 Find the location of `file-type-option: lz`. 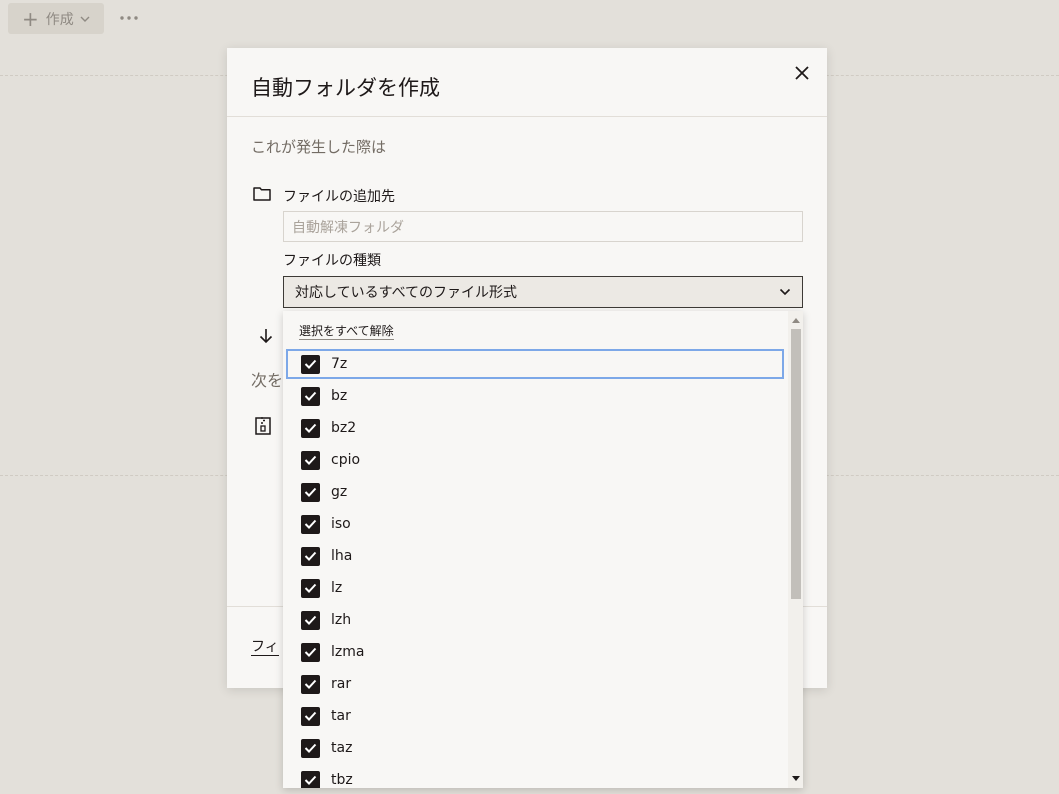

file-type-option: lz is located at coordinates (535, 588).